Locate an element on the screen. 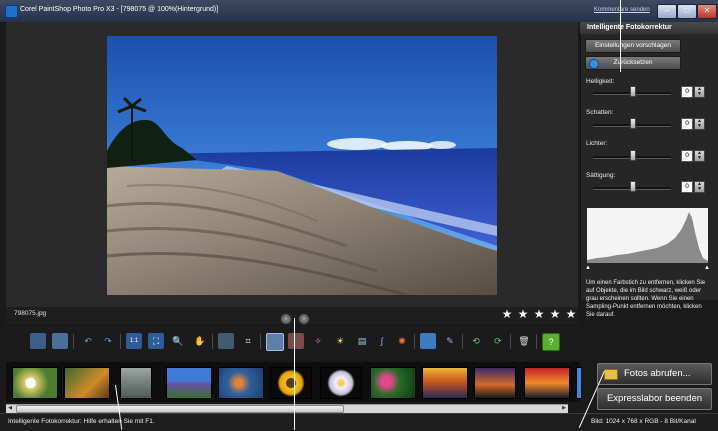 The image size is (718, 431). saturation-label: Sättigung: is located at coordinates (601, 175).